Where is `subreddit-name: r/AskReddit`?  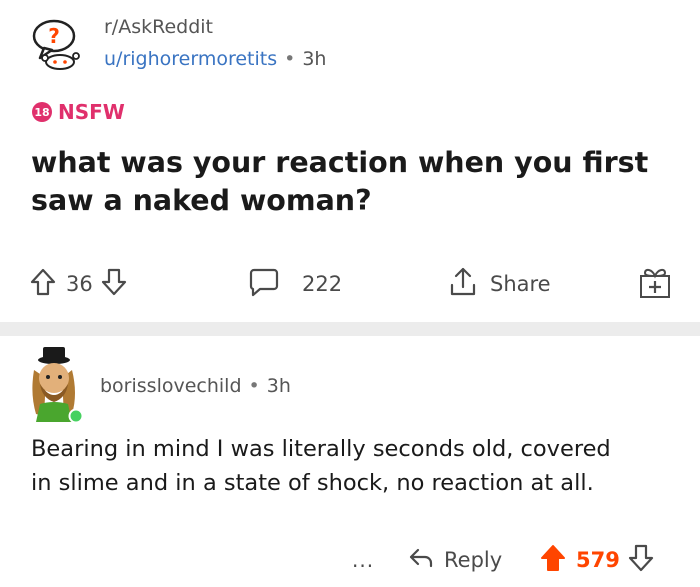 subreddit-name: r/AskReddit is located at coordinates (158, 27).